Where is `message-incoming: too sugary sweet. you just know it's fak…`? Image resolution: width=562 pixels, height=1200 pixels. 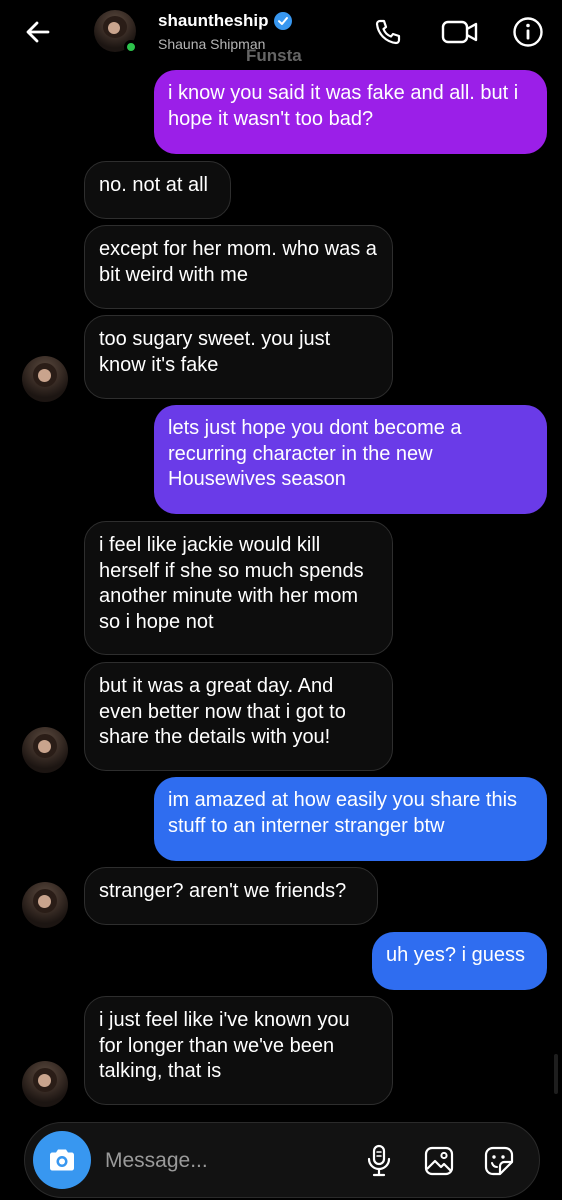
message-incoming: too sugary sweet. you just know it's fak… is located at coordinates (238, 357).